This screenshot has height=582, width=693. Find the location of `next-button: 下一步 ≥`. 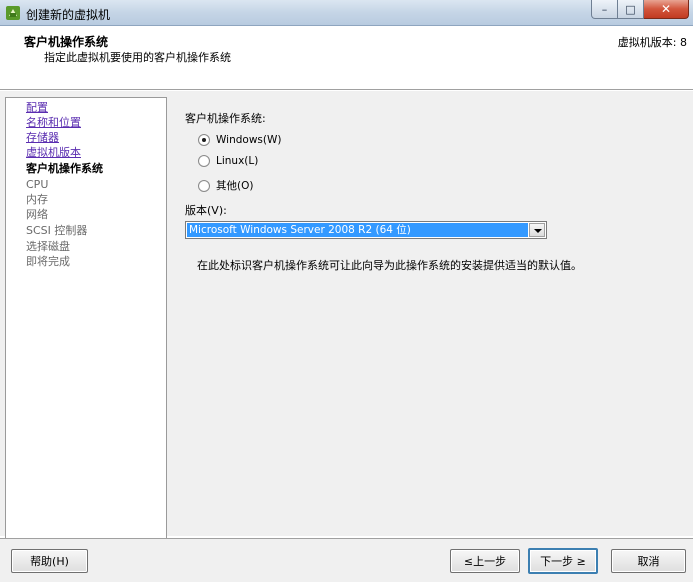

next-button: 下一步 ≥ is located at coordinates (563, 561).